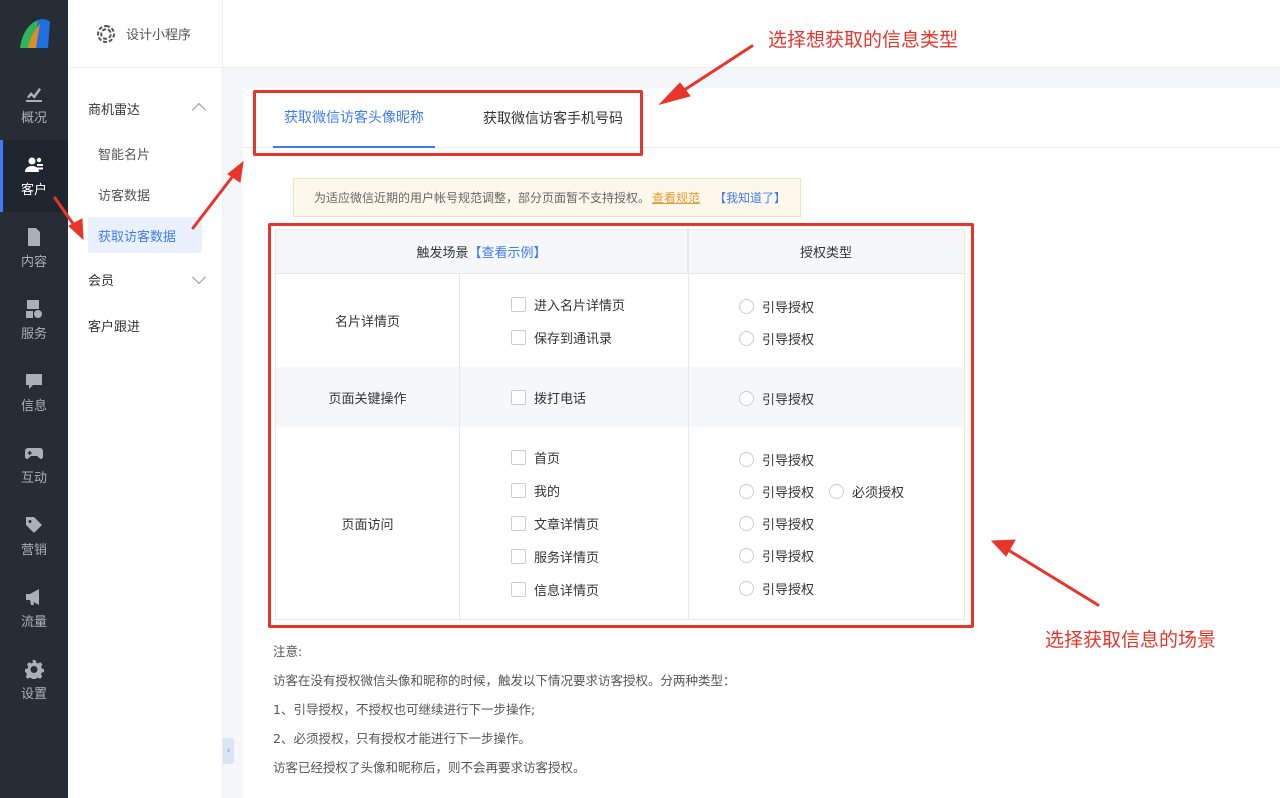 This screenshot has width=1280, height=798. I want to click on gear-icon, so click(34, 669).